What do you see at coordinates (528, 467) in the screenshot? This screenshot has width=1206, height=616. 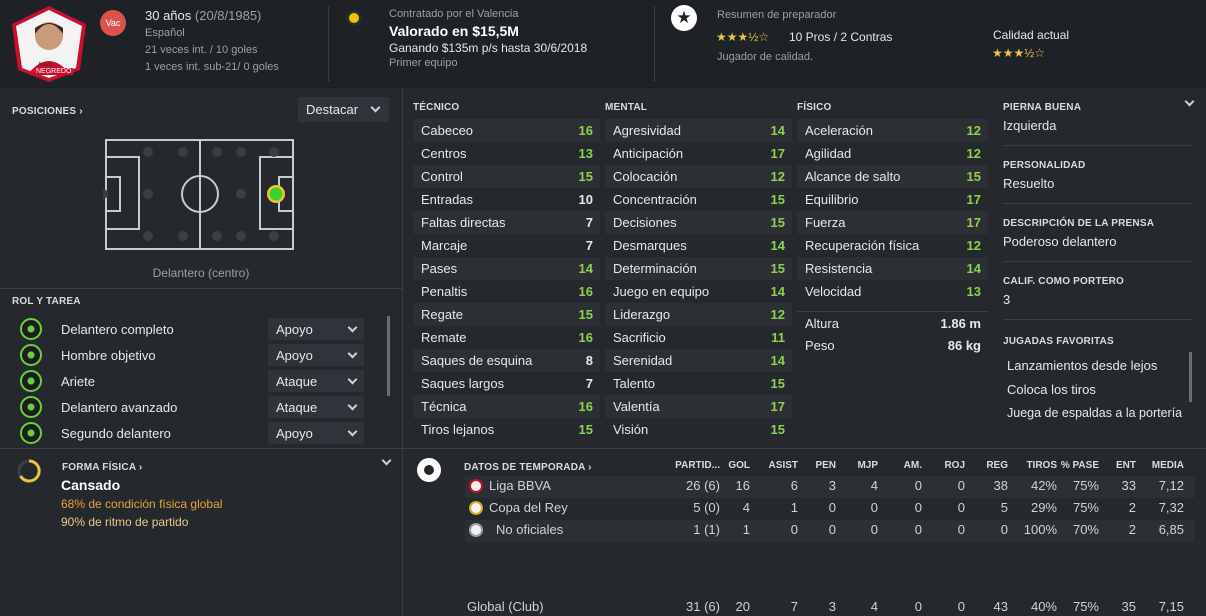 I see `season-title: DATOS DE TEMPORADA ›` at bounding box center [528, 467].